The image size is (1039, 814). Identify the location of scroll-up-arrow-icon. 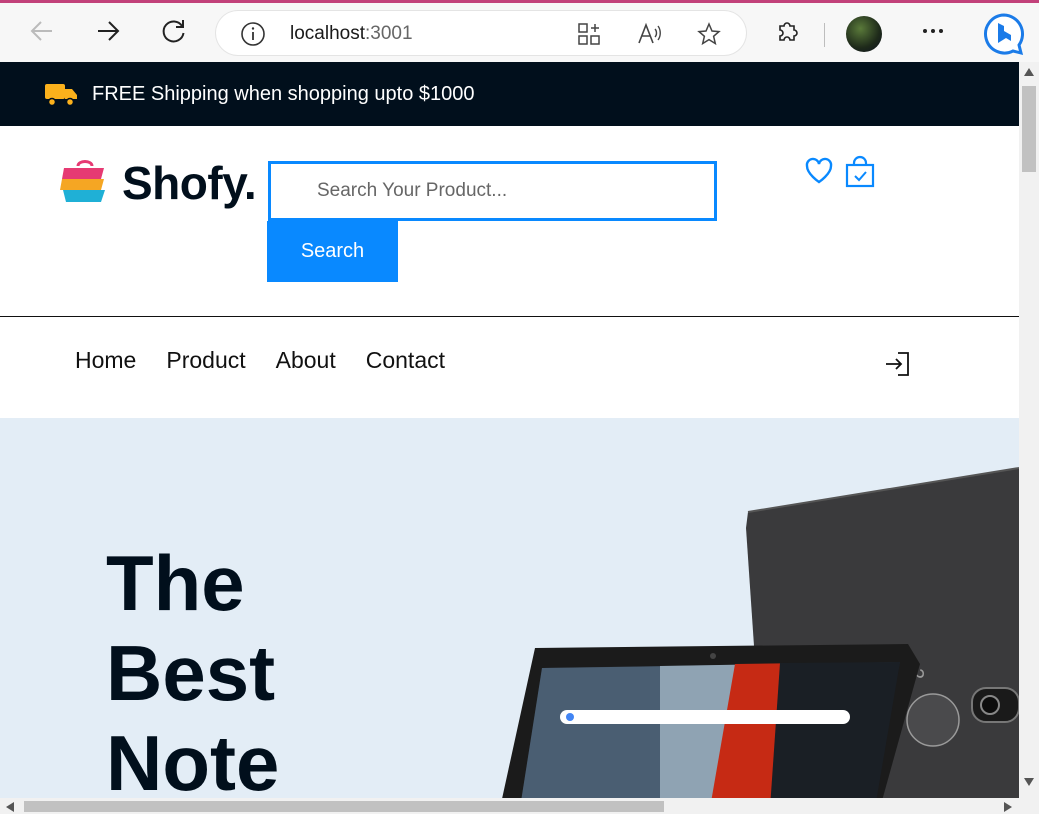
(1029, 72).